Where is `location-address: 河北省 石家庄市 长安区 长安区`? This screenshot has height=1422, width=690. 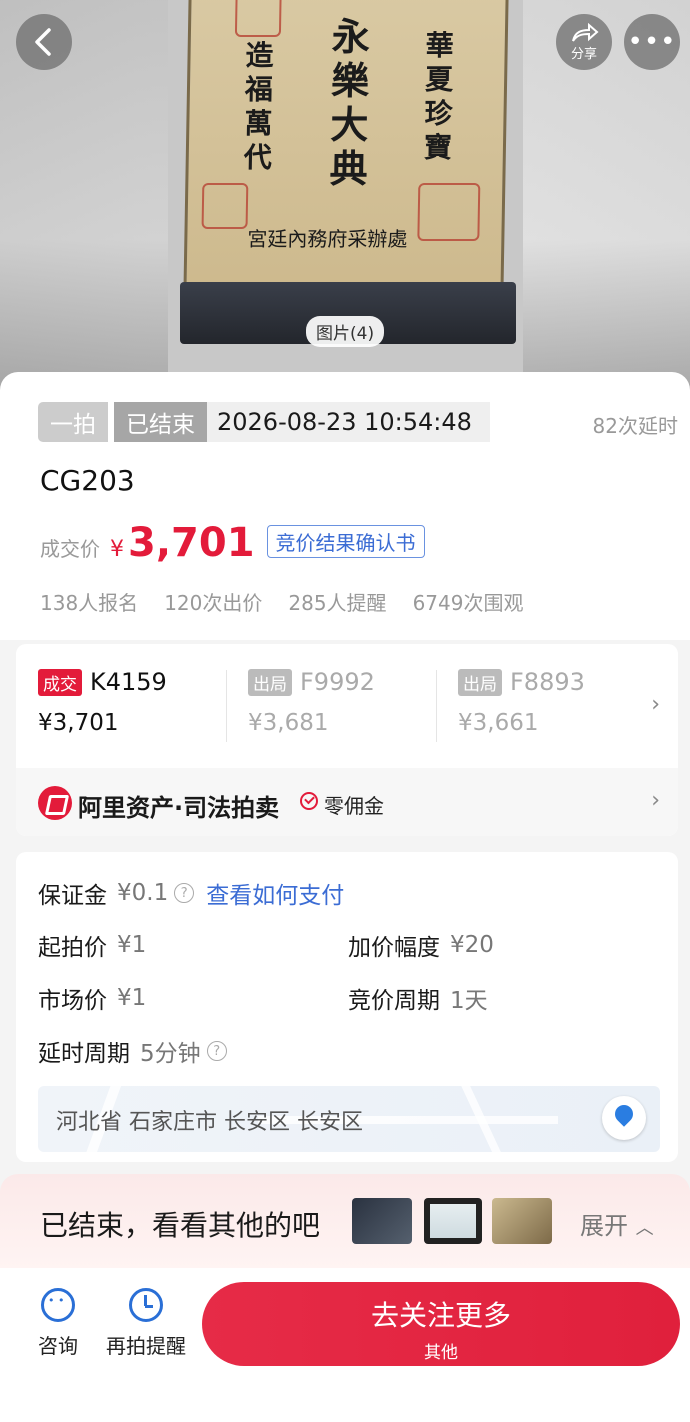
location-address: 河北省 石家庄市 长安区 长安区 is located at coordinates (209, 1122).